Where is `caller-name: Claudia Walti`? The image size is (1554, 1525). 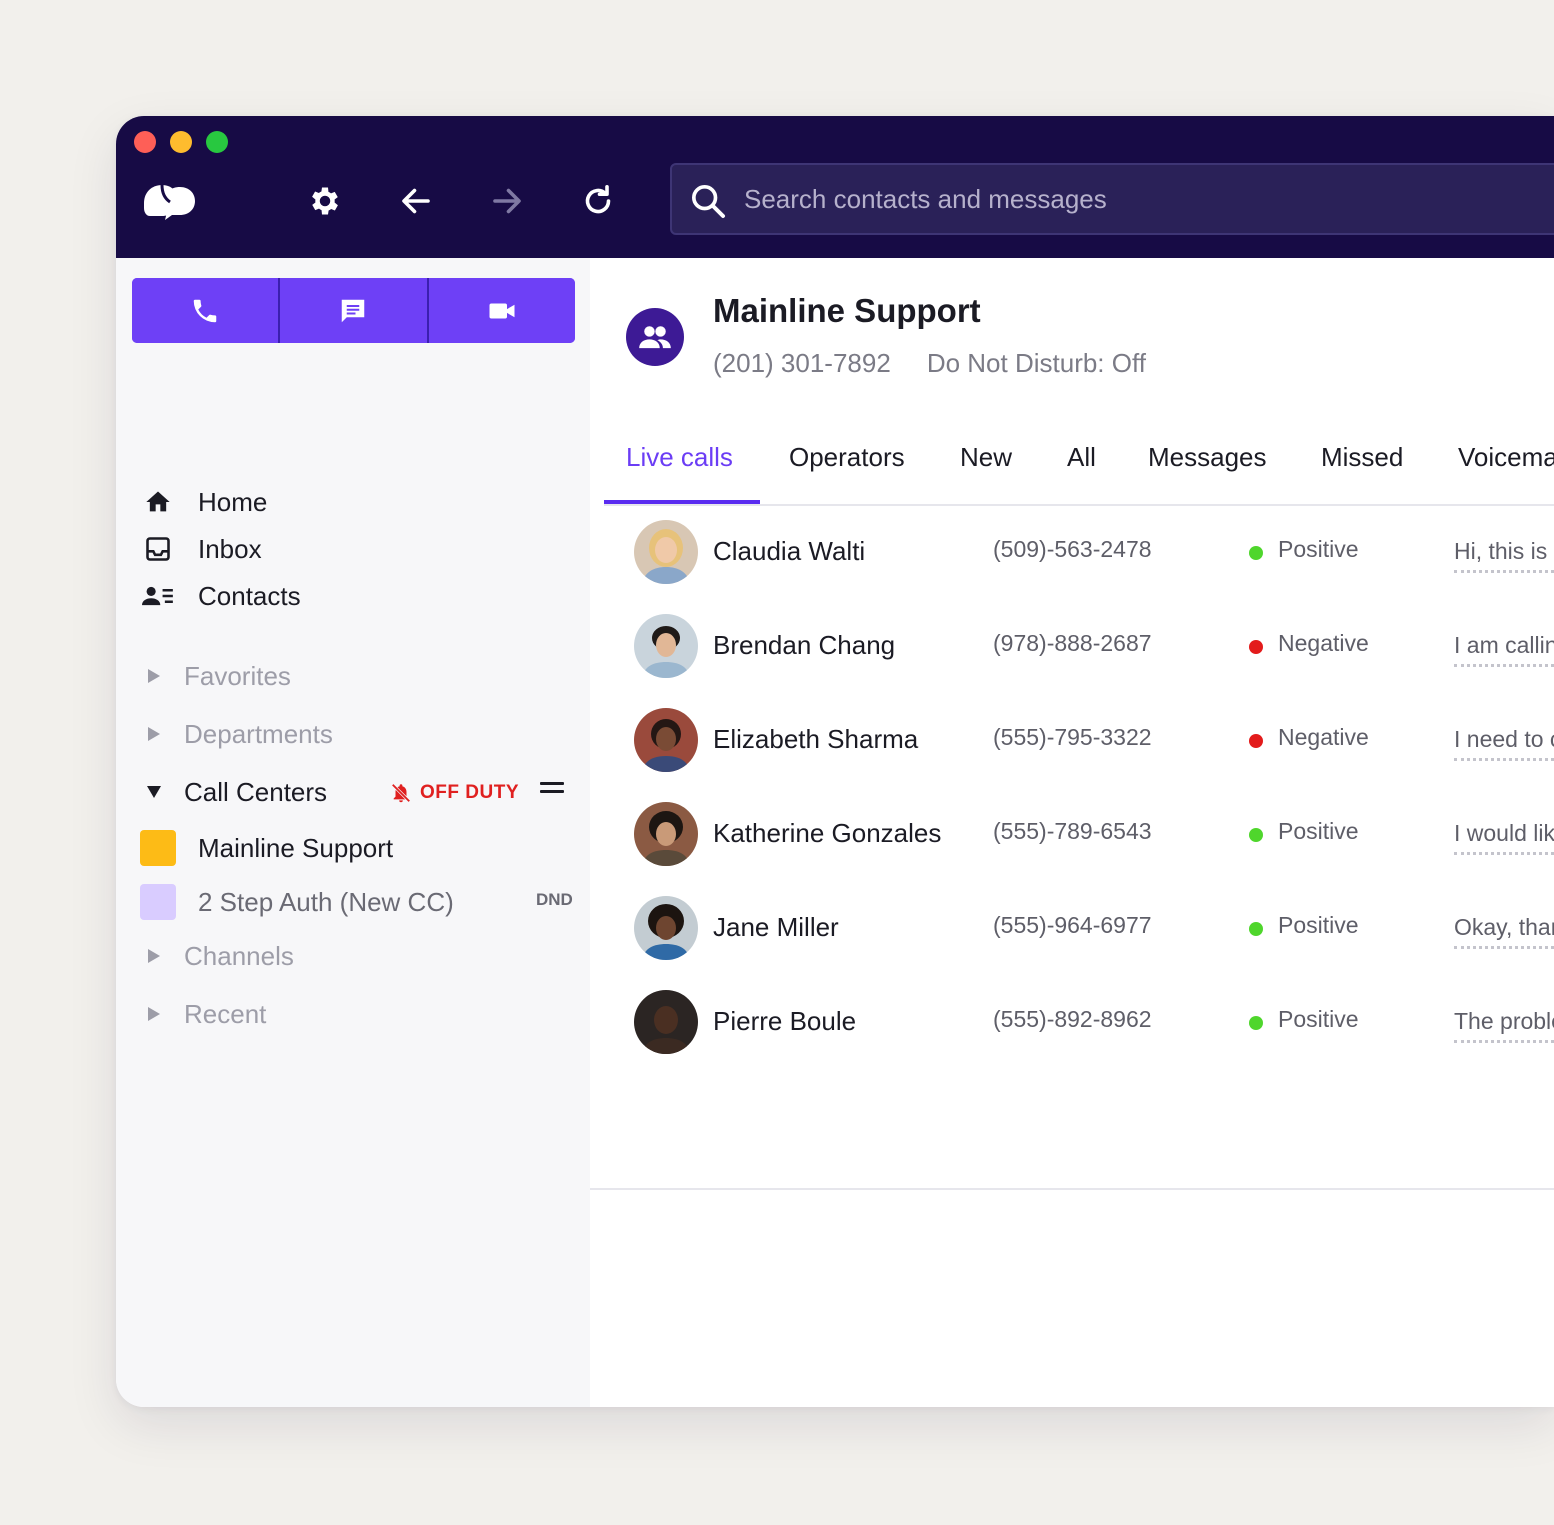
caller-name: Claudia Walti is located at coordinates (789, 551).